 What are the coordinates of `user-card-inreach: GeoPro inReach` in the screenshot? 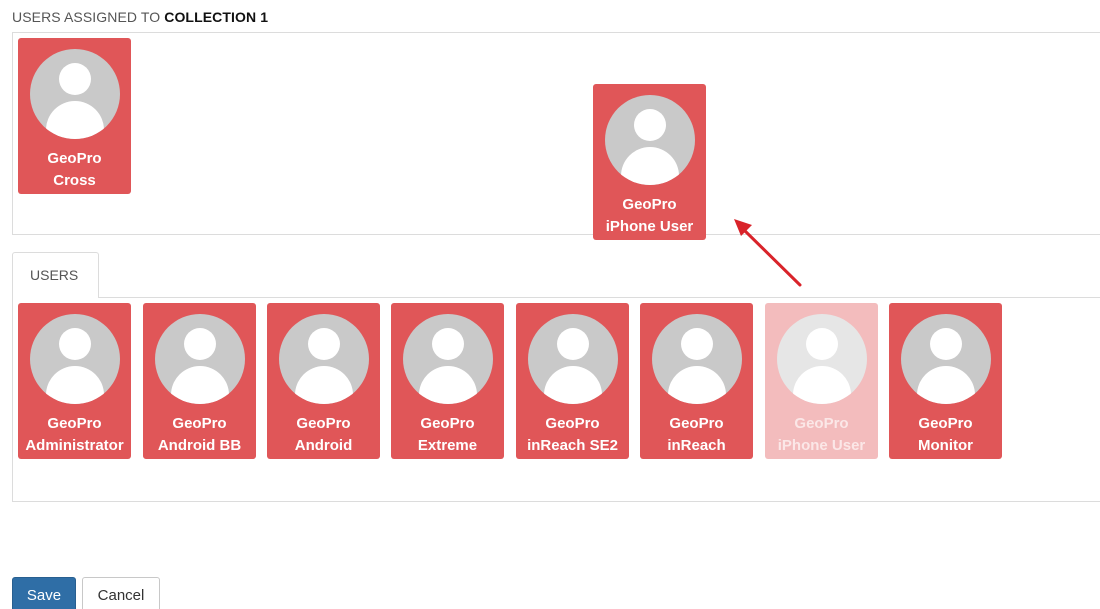 It's located at (696, 381).